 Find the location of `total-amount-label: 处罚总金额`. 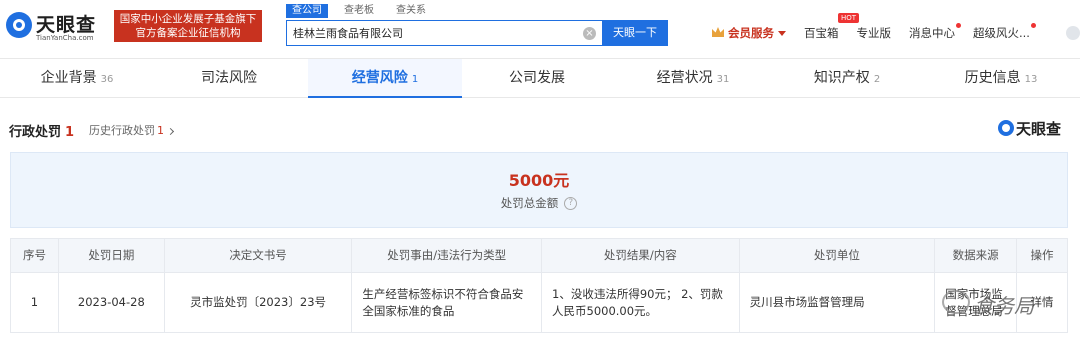

total-amount-label: 处罚总金额 is located at coordinates (529, 203).